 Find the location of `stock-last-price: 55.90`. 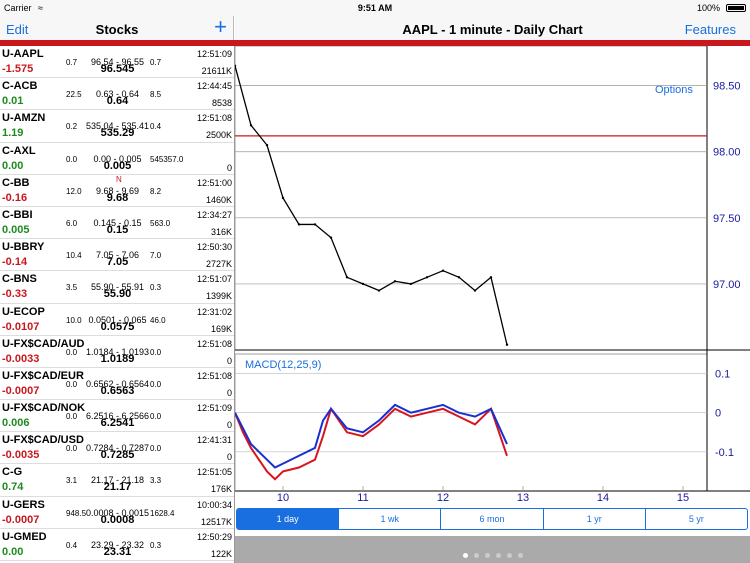

stock-last-price: 55.90 is located at coordinates (117, 294).